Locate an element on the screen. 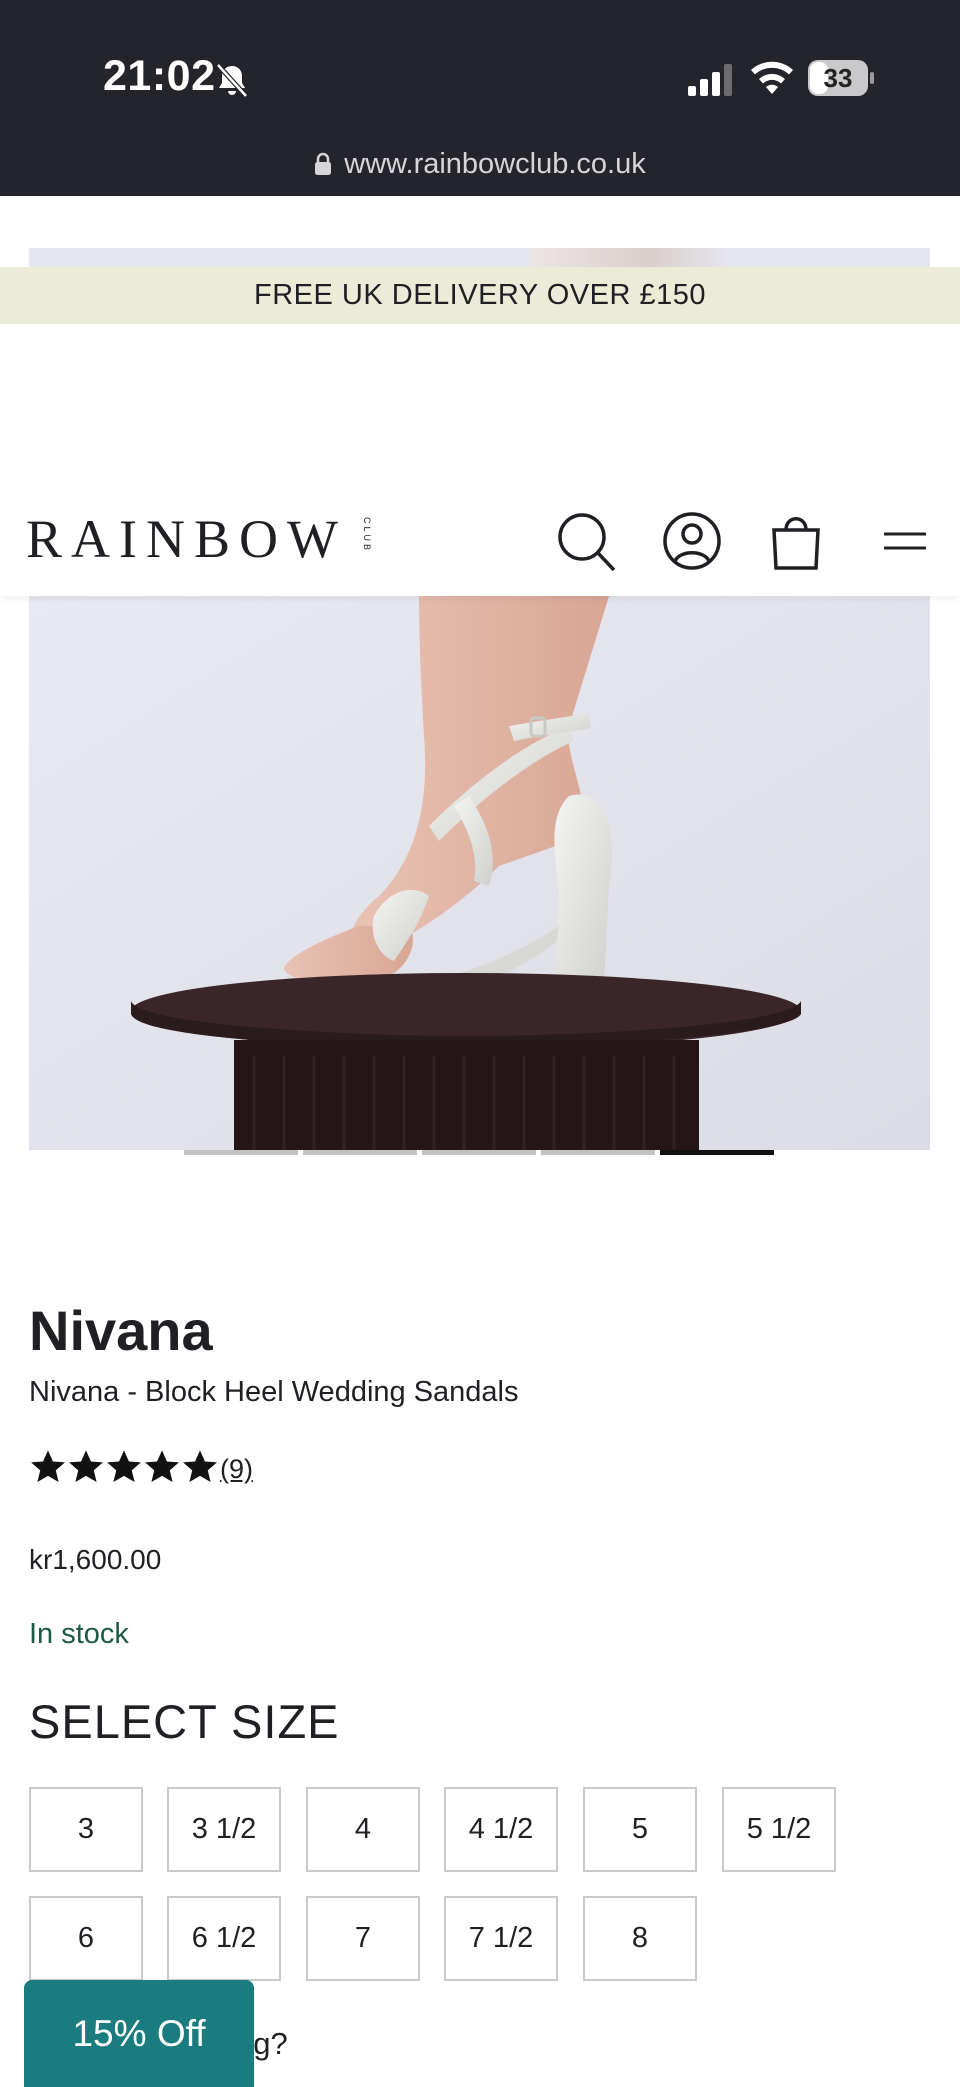 This screenshot has width=960, height=2087. battery-icon: 33 is located at coordinates (841, 78).